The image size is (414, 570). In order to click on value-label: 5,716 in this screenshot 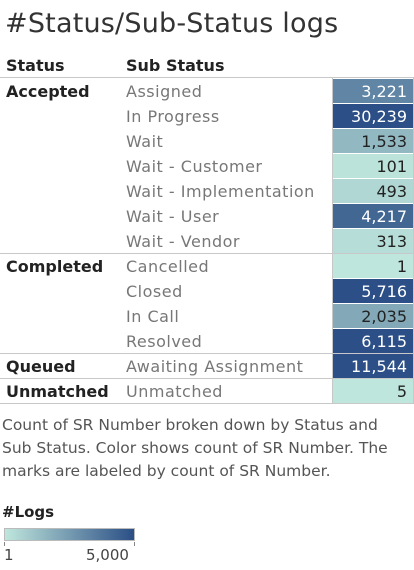, I will do `click(384, 291)`.